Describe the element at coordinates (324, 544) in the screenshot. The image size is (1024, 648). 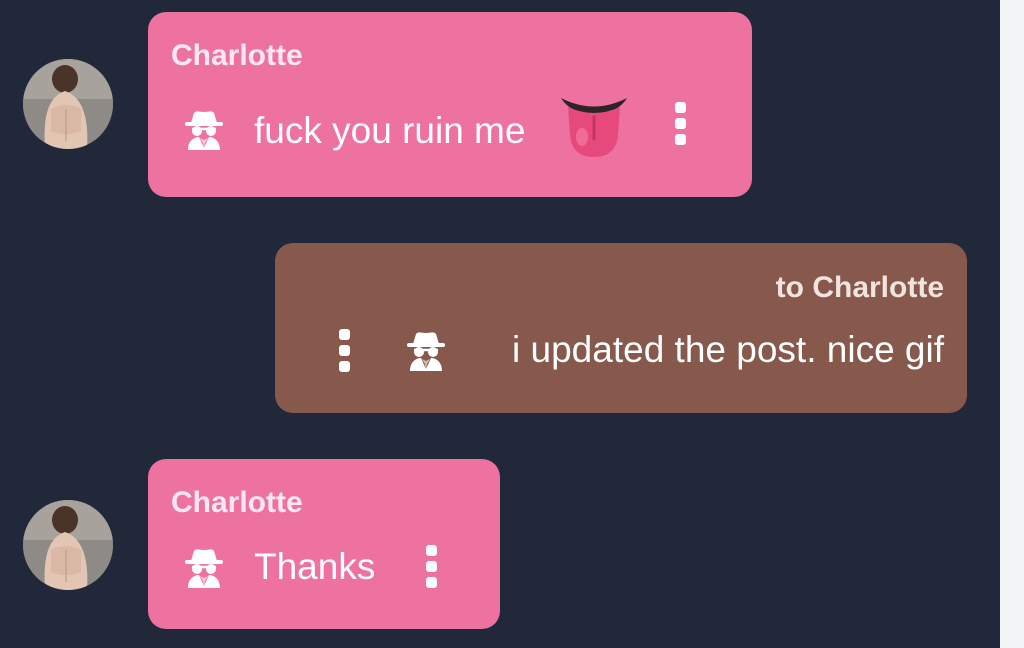
I see `message-bubble: Charlotte Thanks` at that location.